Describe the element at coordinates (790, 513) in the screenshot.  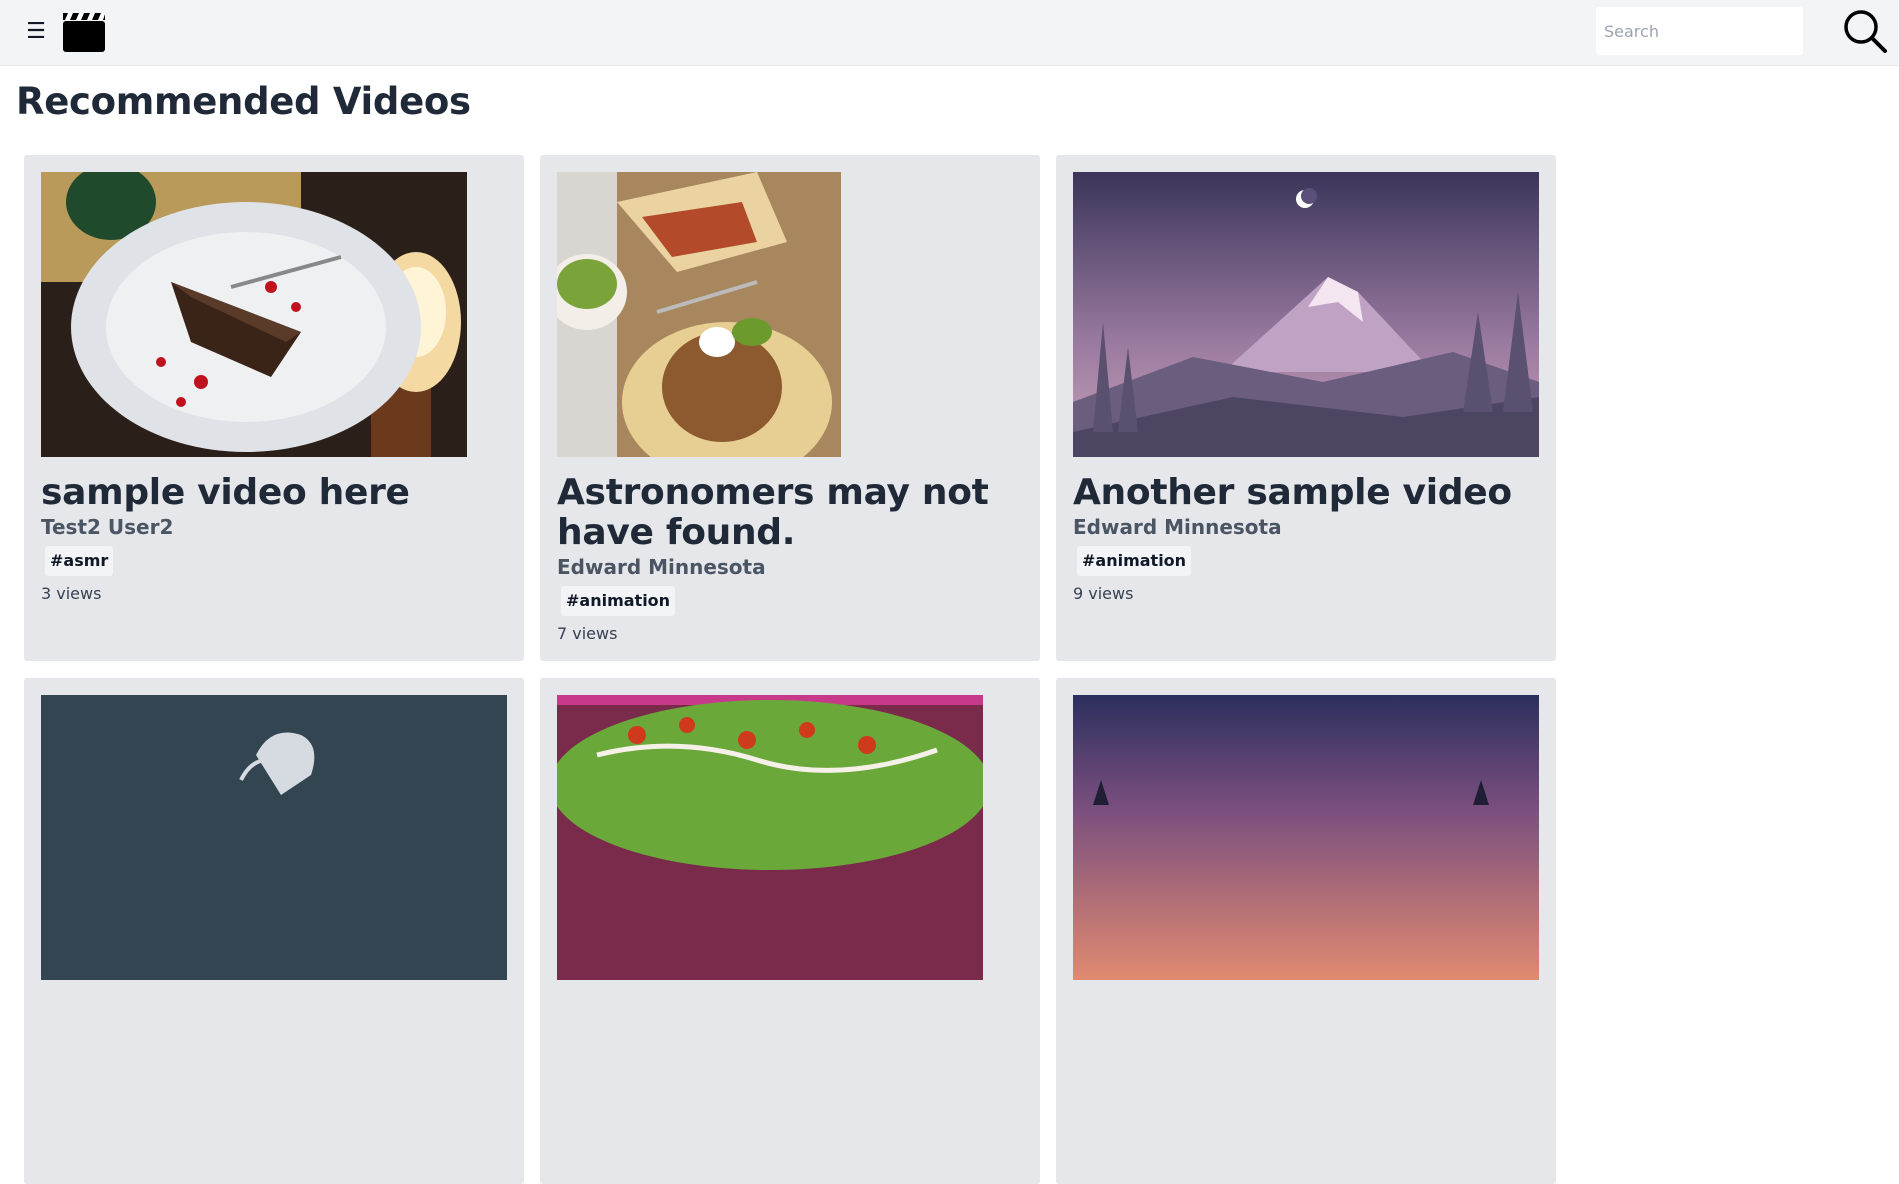
I see `video-title: Astronomers may not have found.` at that location.